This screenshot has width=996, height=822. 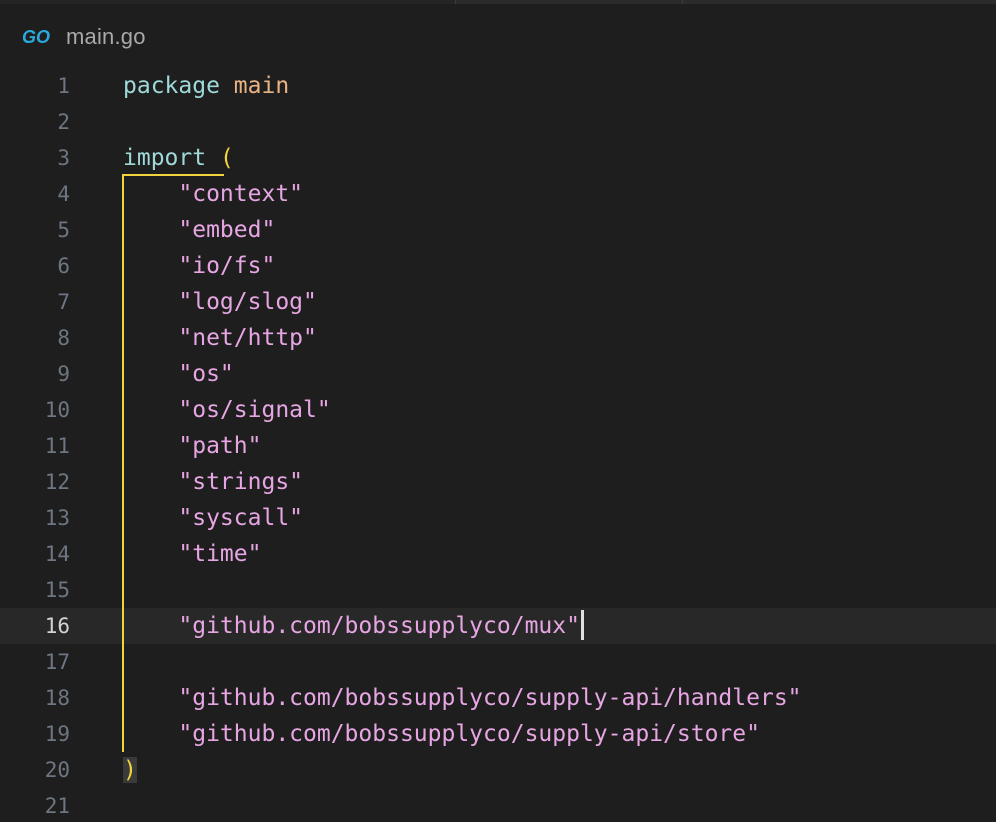 I want to click on line-number: 6, so click(x=63, y=266).